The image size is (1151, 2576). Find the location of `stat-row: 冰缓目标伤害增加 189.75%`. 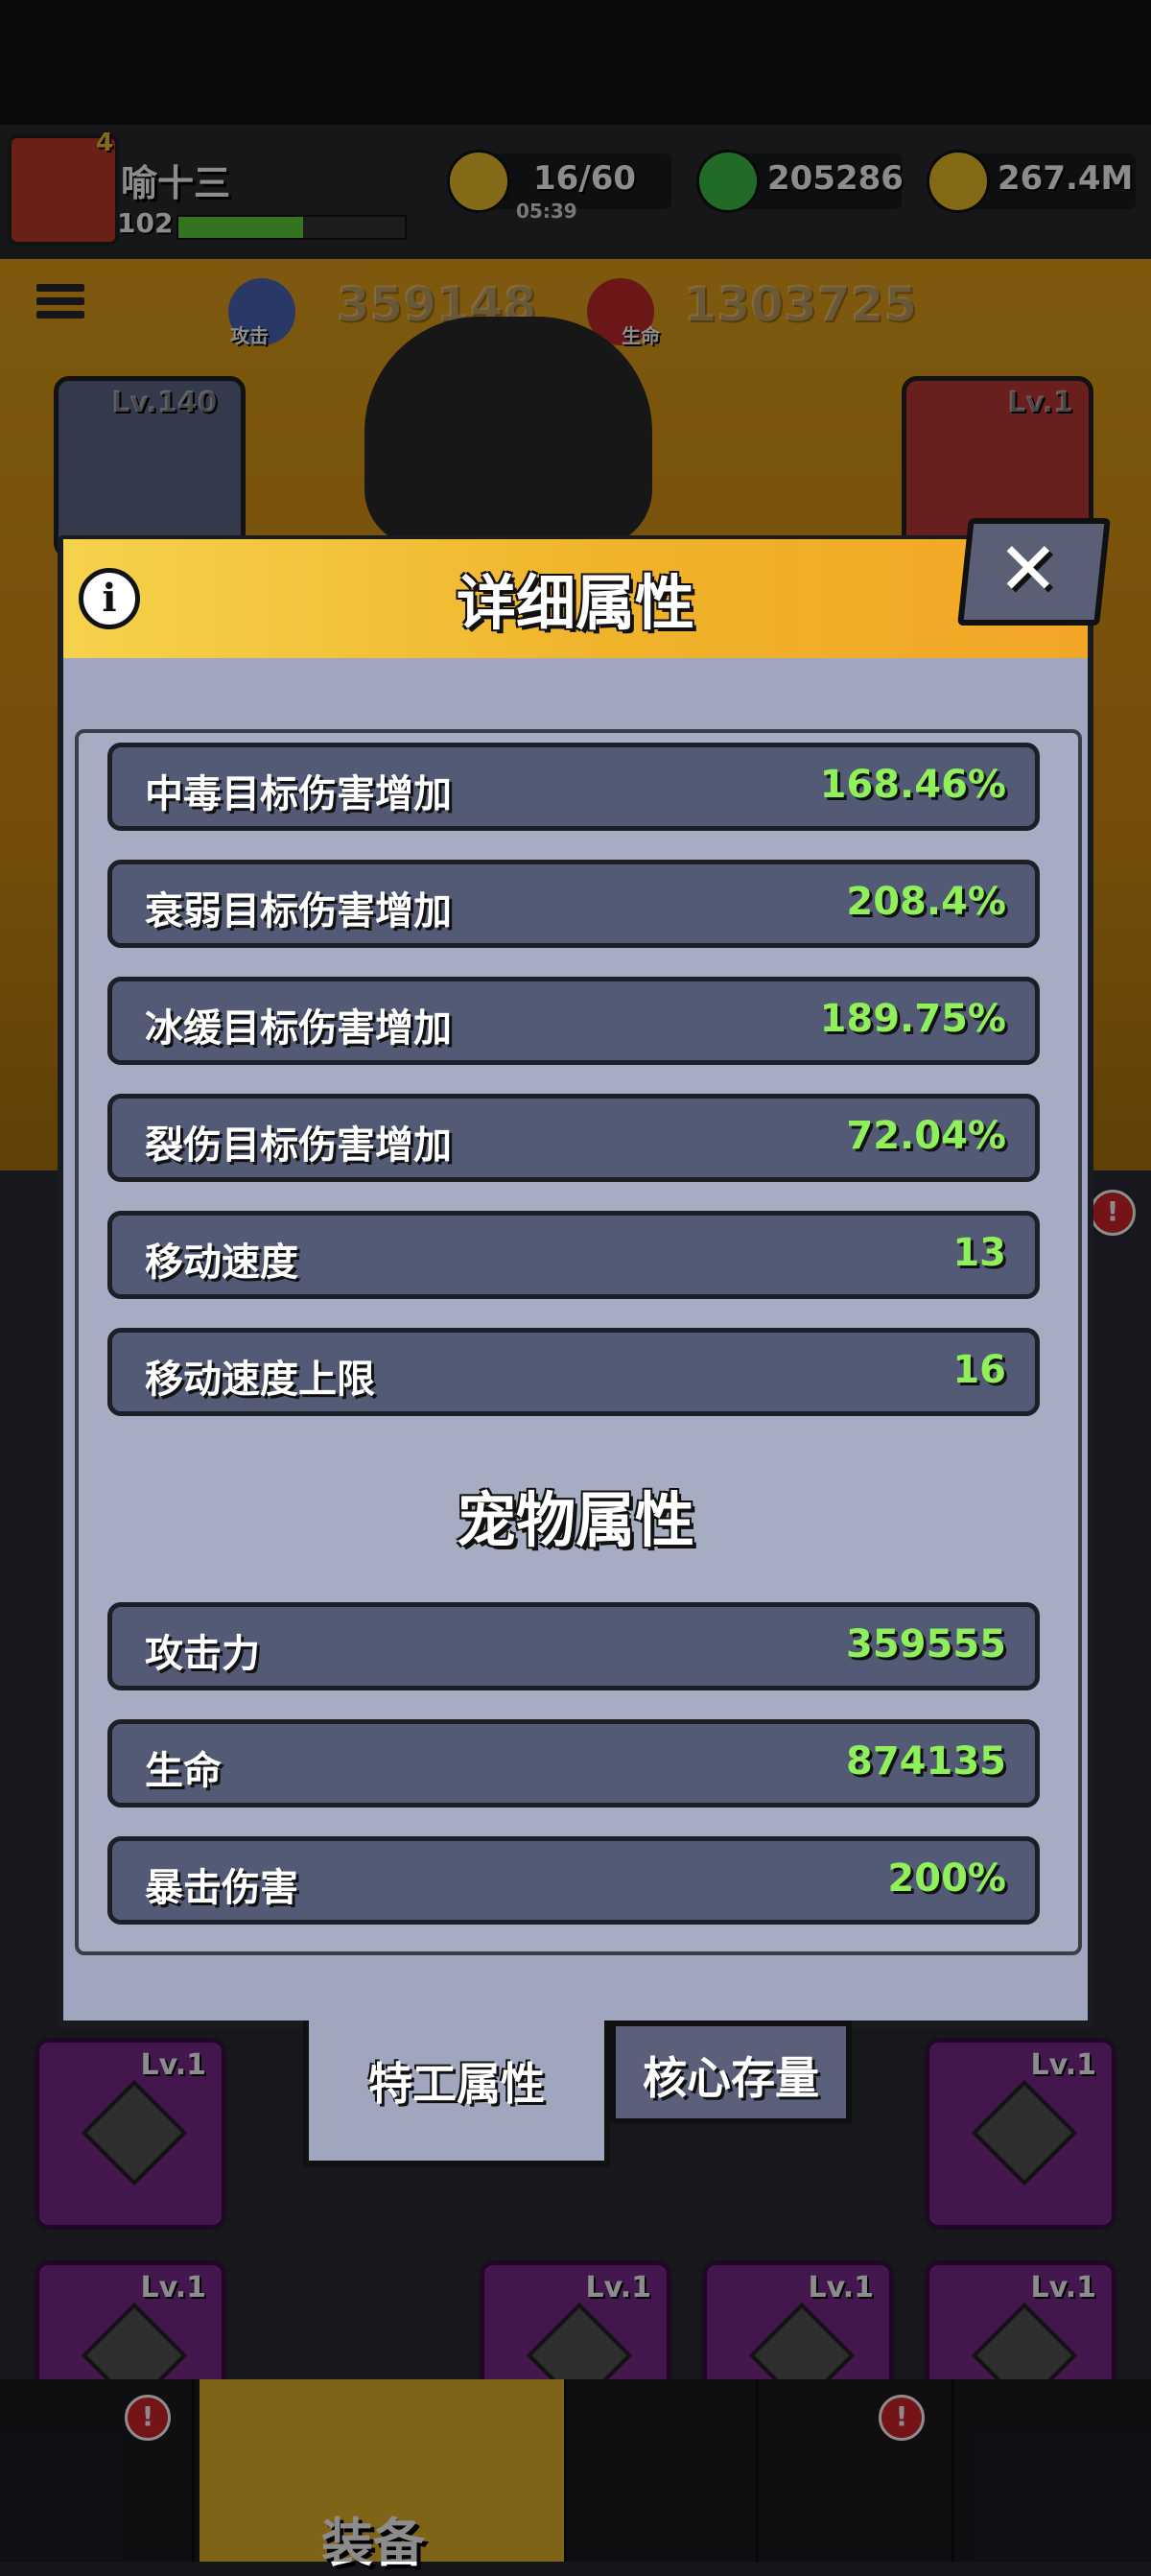

stat-row: 冰缓目标伤害增加 189.75% is located at coordinates (573, 1021).